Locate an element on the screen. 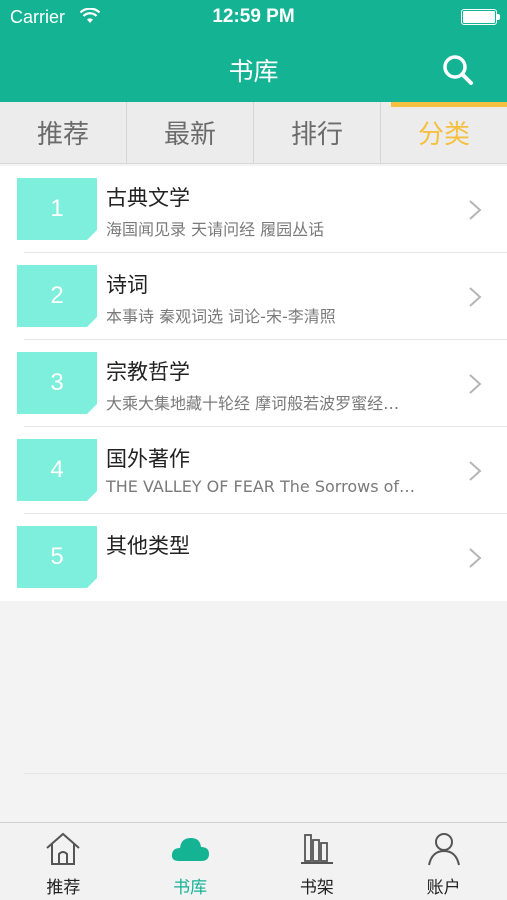 The width and height of the screenshot is (507, 900). bottom-tab-bar: 推荐 书库 书架 账户 is located at coordinates (253, 861).